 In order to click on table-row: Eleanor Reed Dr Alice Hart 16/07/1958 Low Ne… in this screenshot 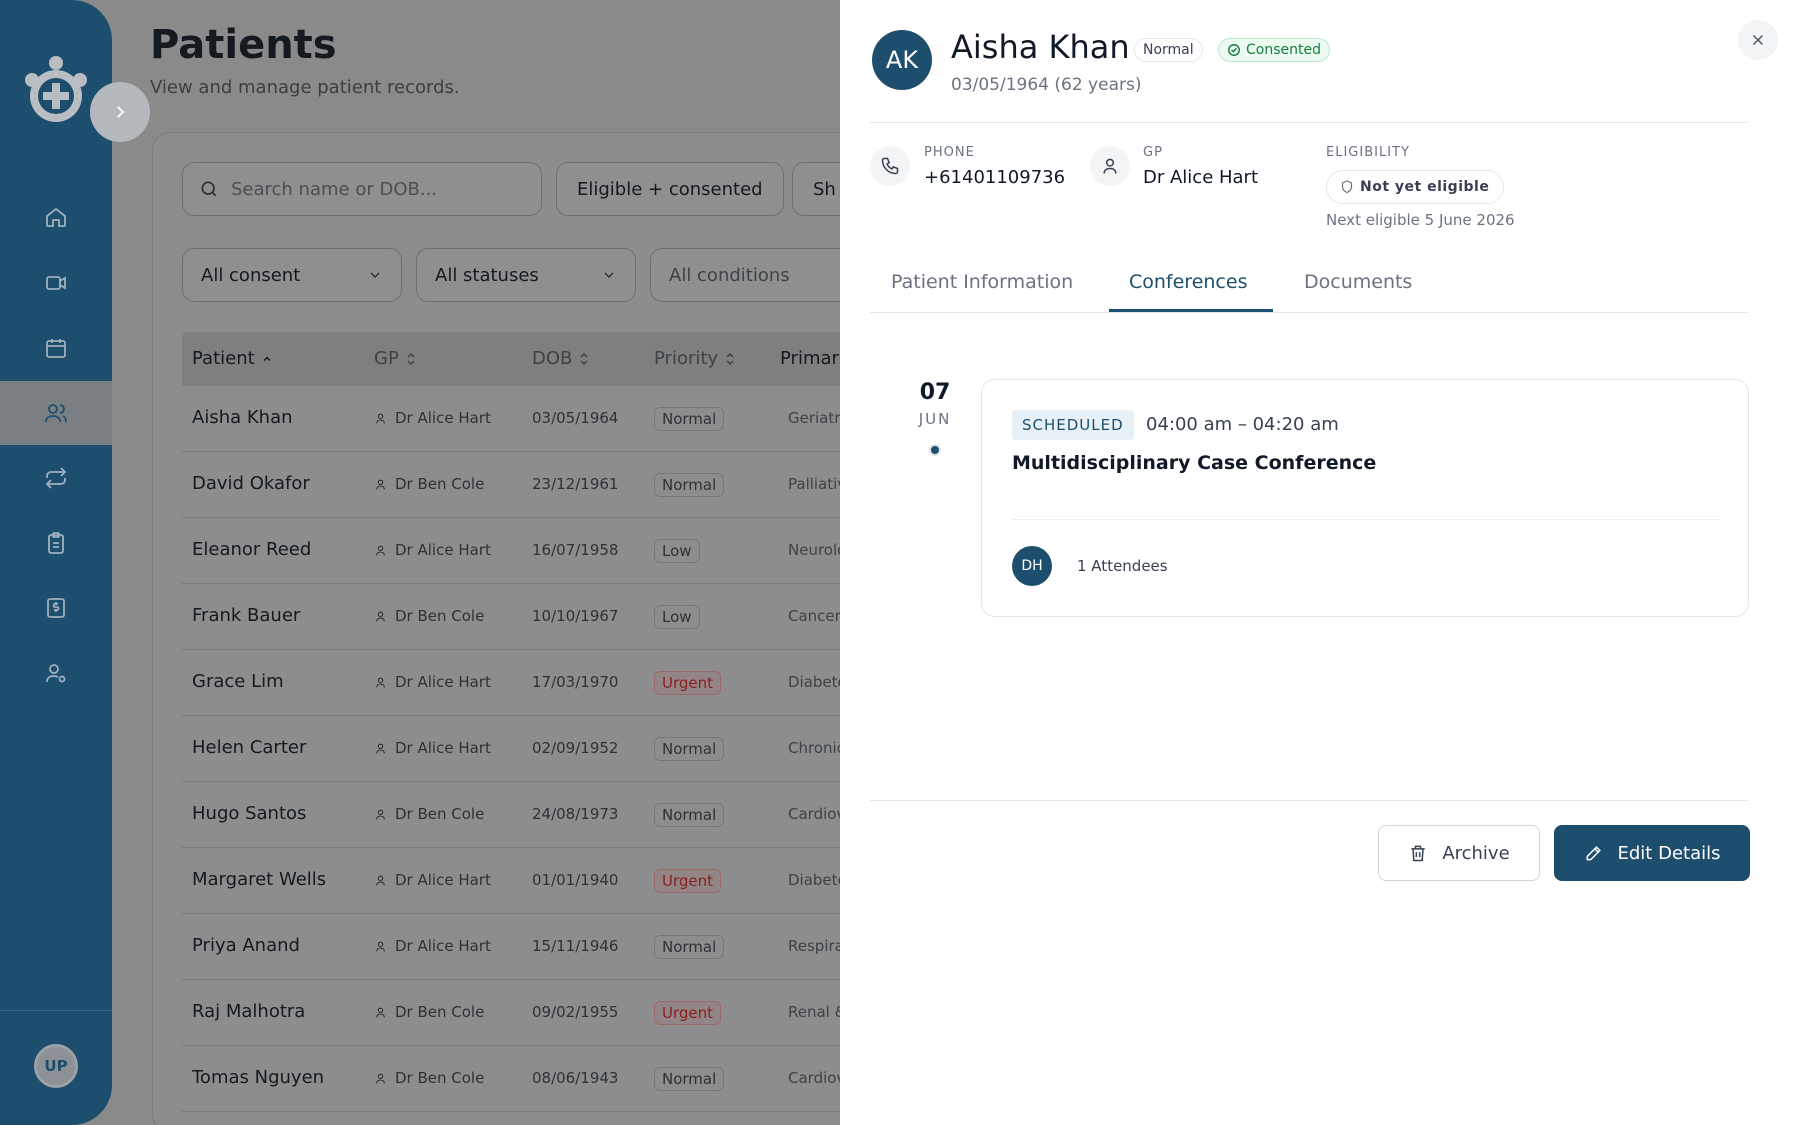, I will do `click(547, 551)`.